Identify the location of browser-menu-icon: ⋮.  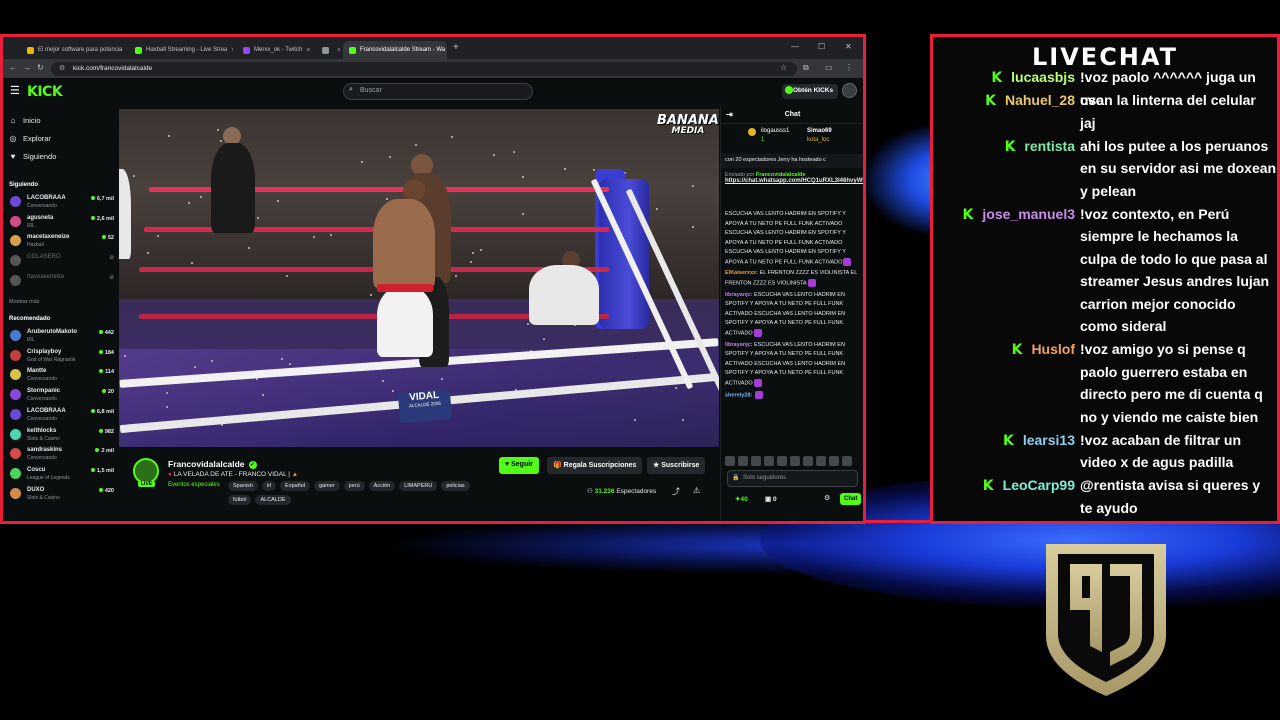
(849, 67).